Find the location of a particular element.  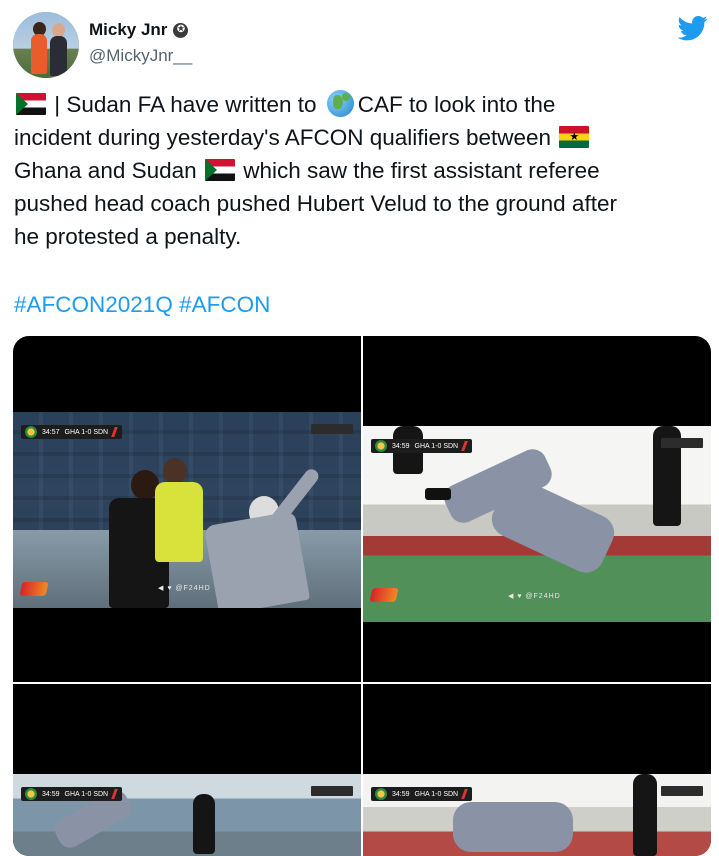

hashtag-afcon: #AFCON is located at coordinates (224, 304).